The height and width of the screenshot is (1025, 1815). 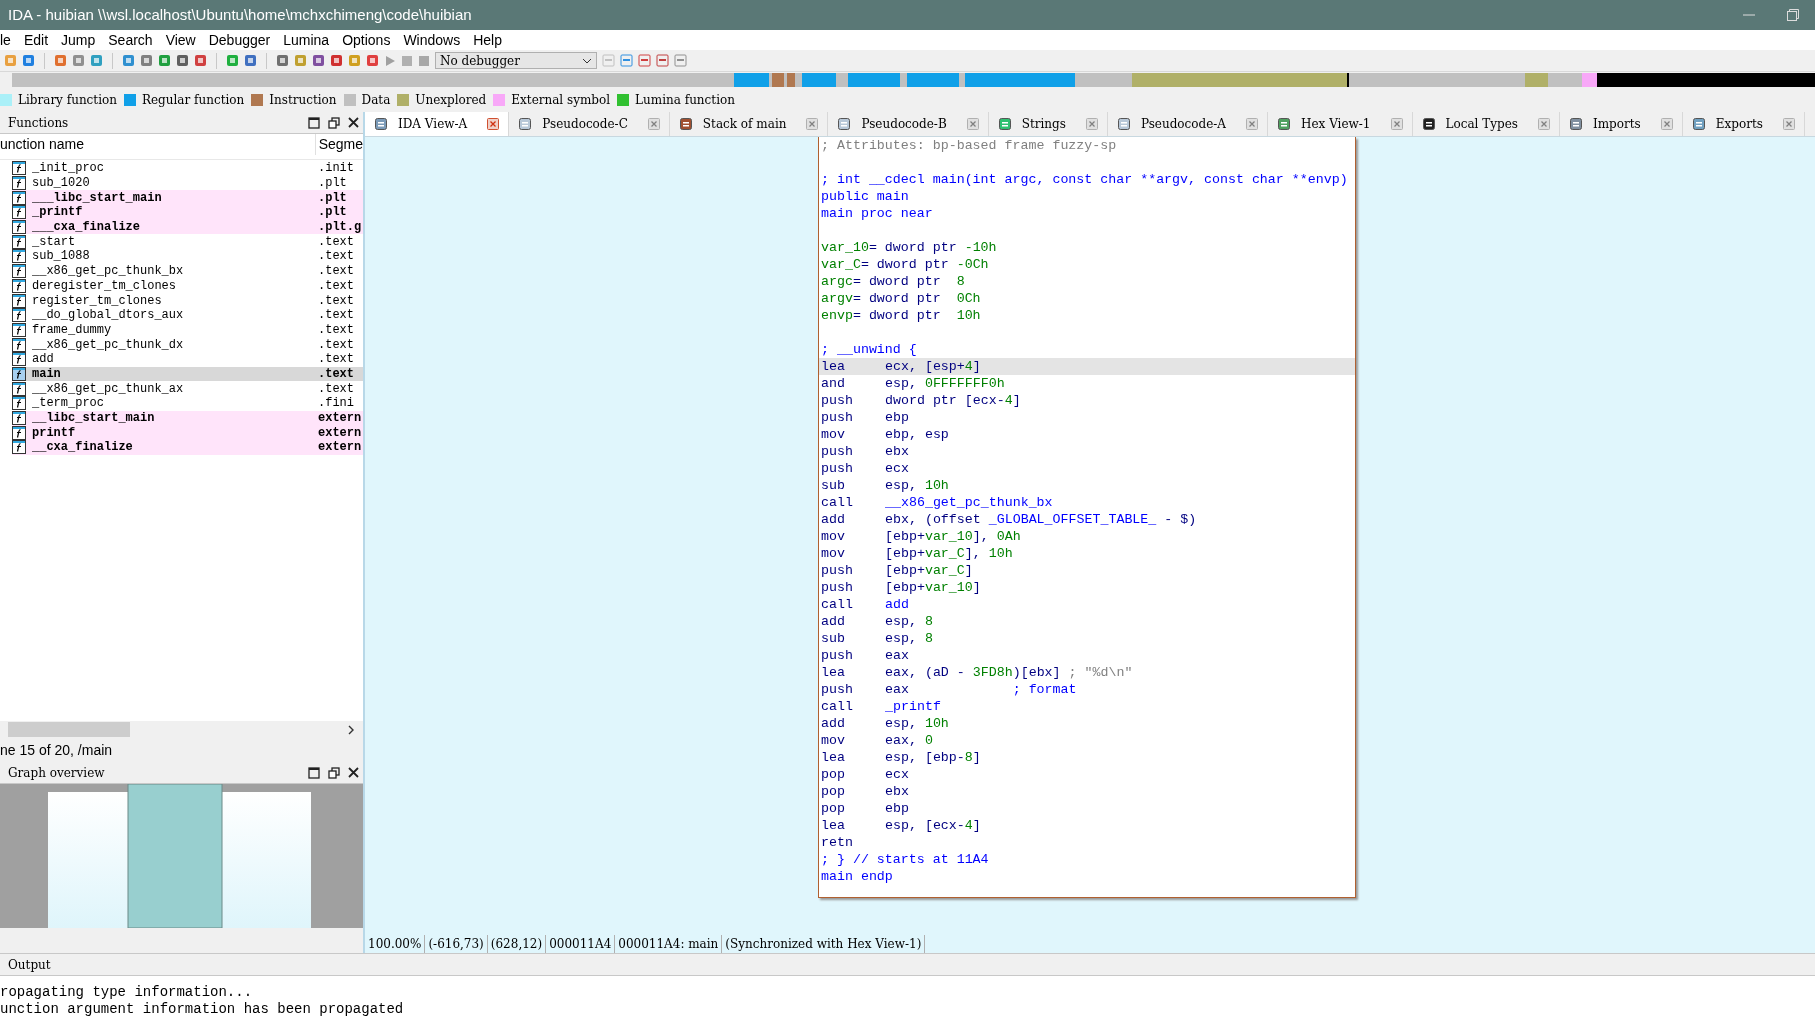 What do you see at coordinates (12, 40) in the screenshot?
I see `menu-item: le` at bounding box center [12, 40].